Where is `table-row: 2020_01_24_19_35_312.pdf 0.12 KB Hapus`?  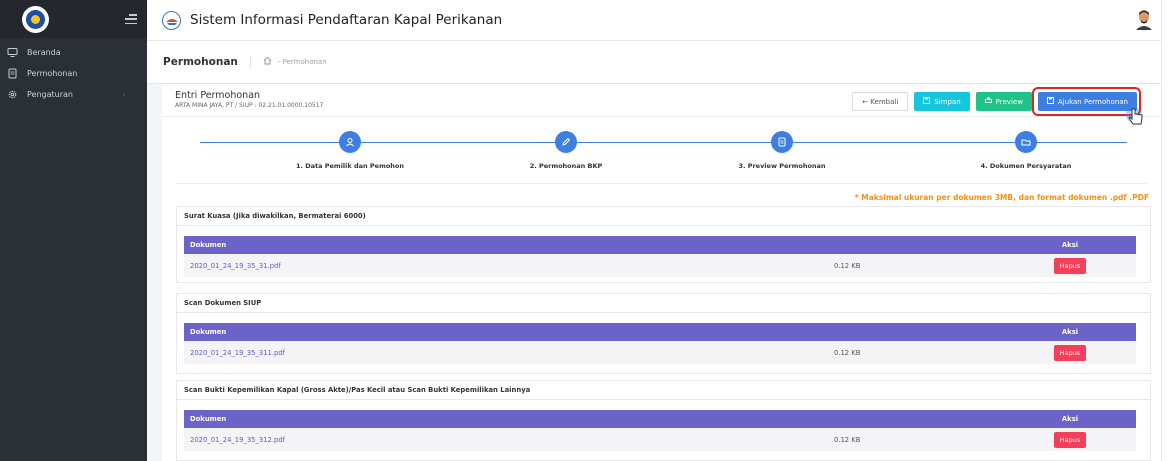 table-row: 2020_01_24_19_35_312.pdf 0.12 KB Hapus is located at coordinates (660, 439).